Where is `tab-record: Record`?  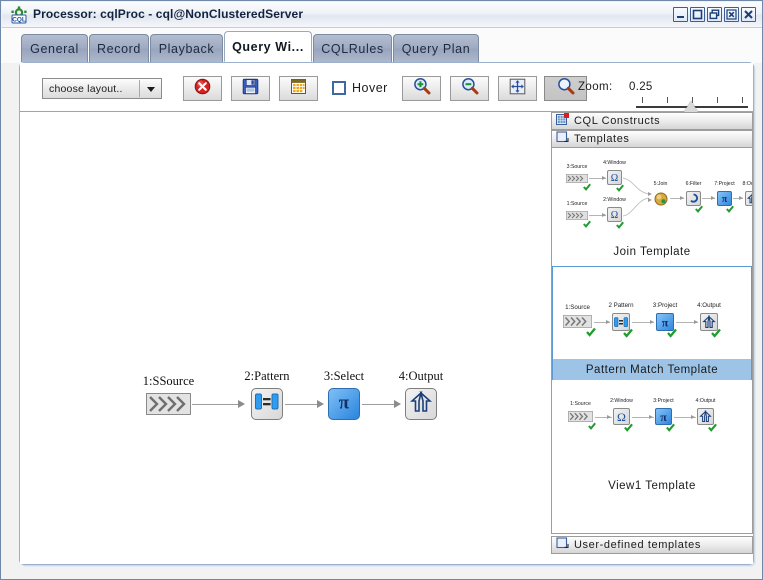 tab-record: Record is located at coordinates (119, 48).